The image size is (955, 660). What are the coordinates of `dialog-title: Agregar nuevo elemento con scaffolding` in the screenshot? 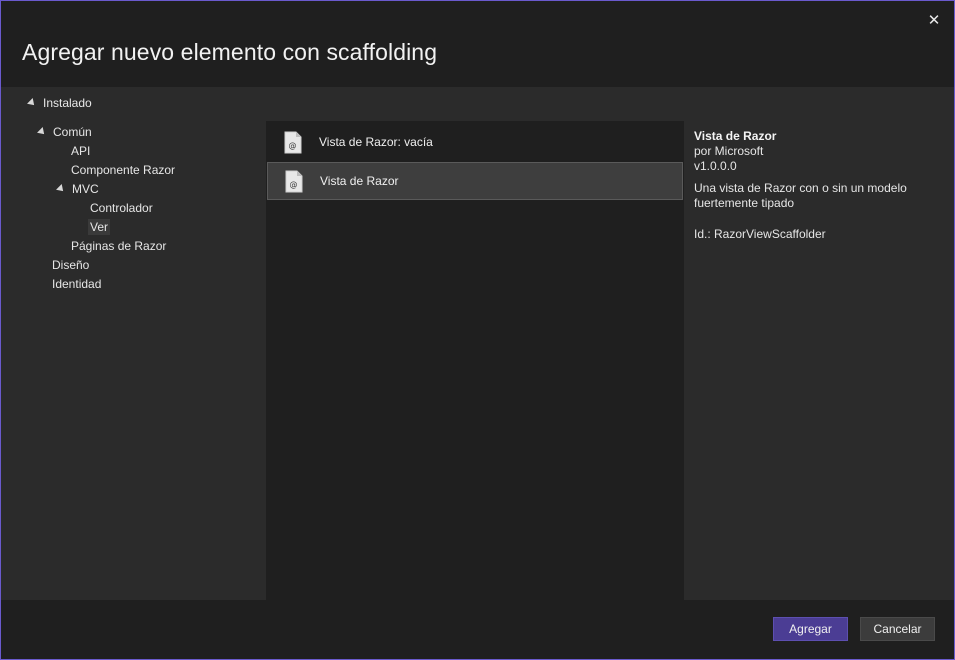 It's located at (230, 52).